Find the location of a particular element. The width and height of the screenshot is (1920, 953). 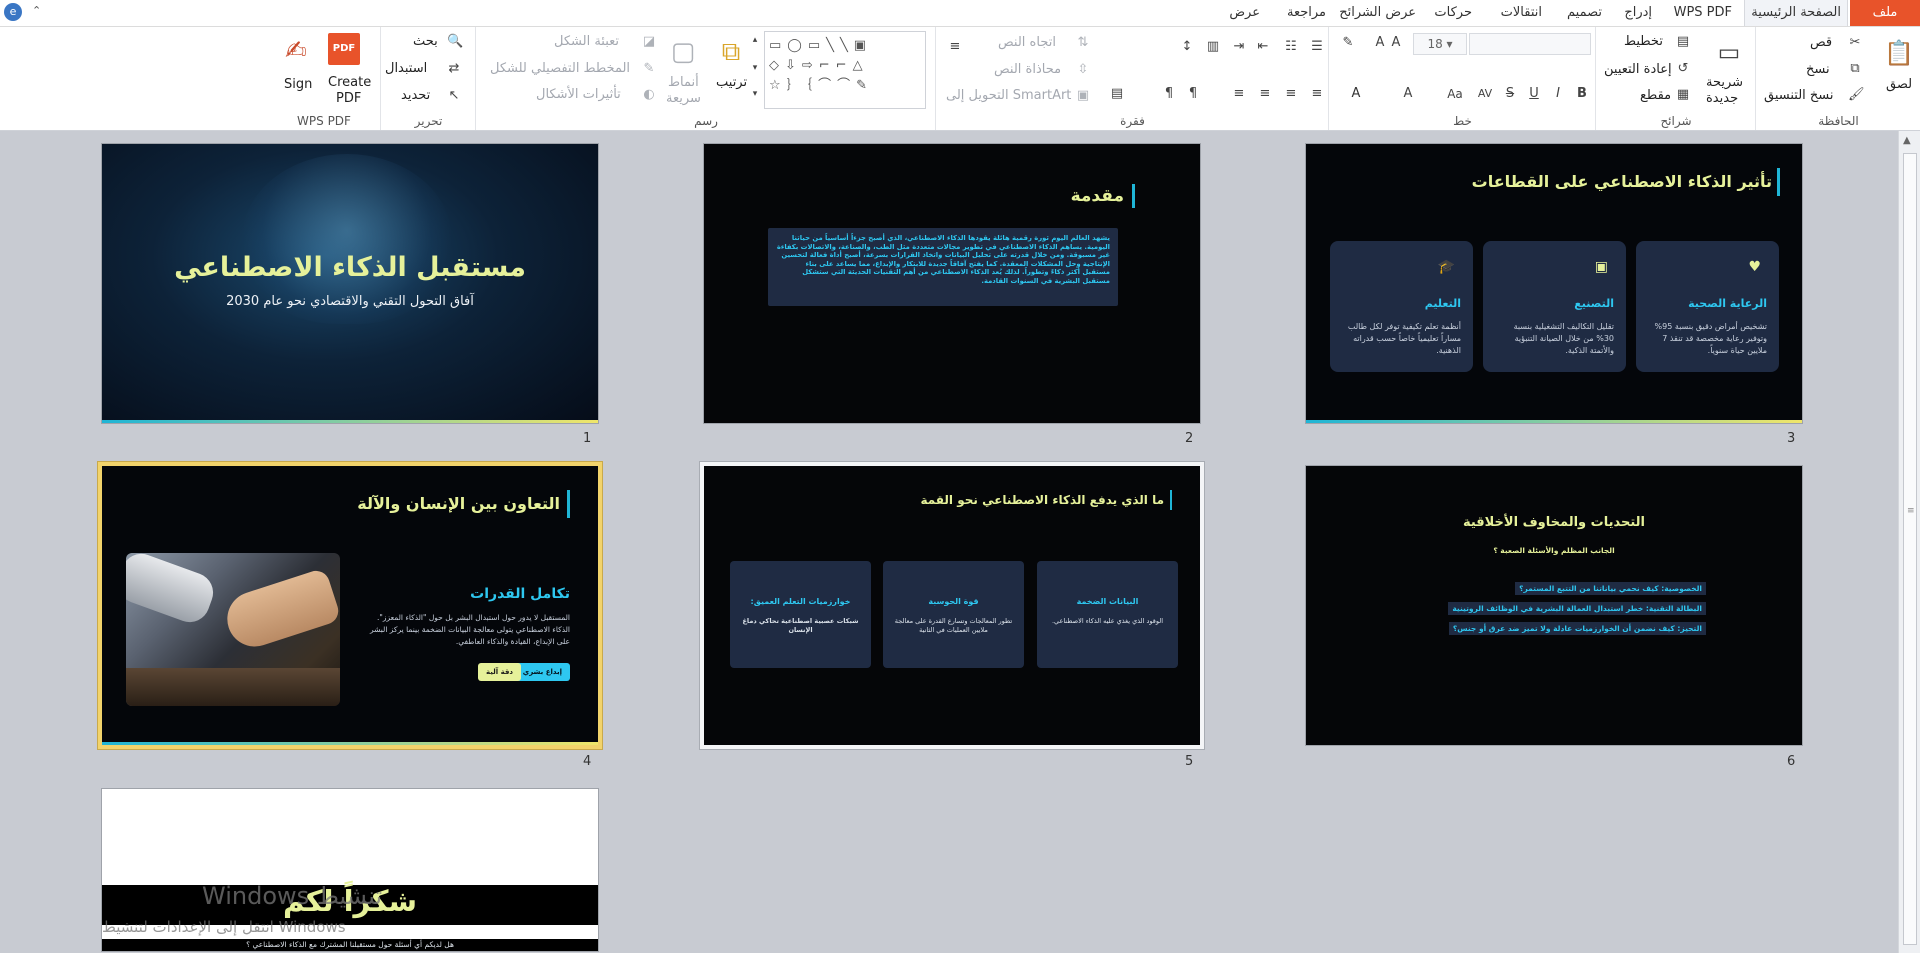

reset-button: إعادة التعيين is located at coordinates (1638, 69).